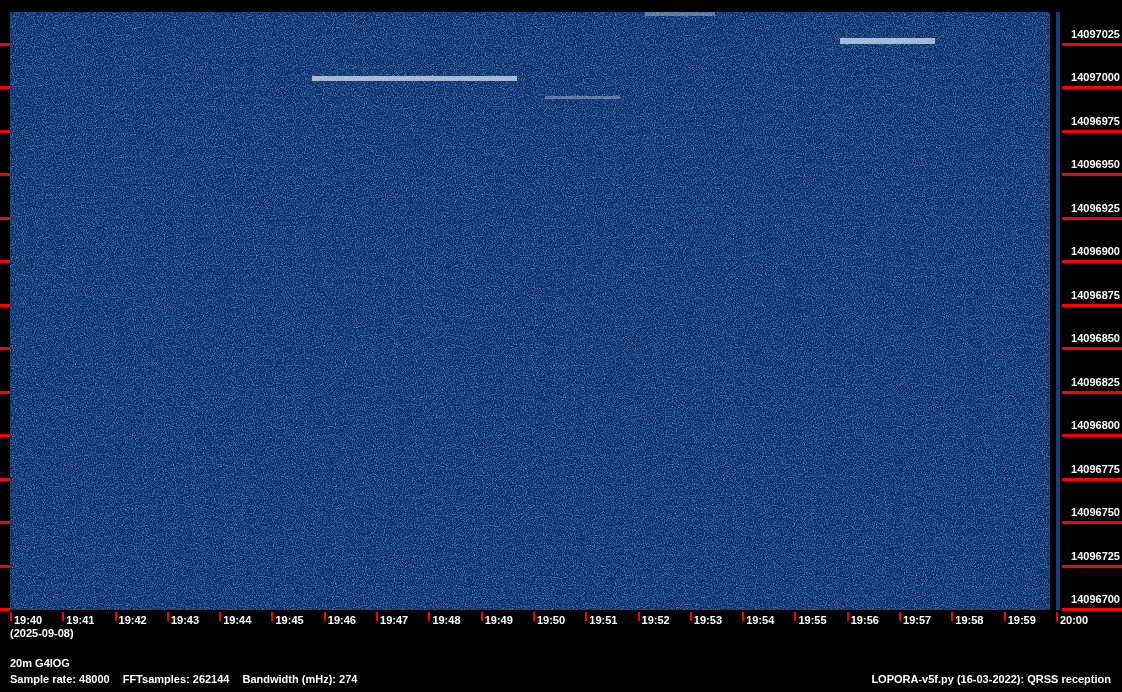  Describe the element at coordinates (991, 679) in the screenshot. I see `program-label: LOPORA-v5f.py (16-03-2022): QRSS reception` at that location.